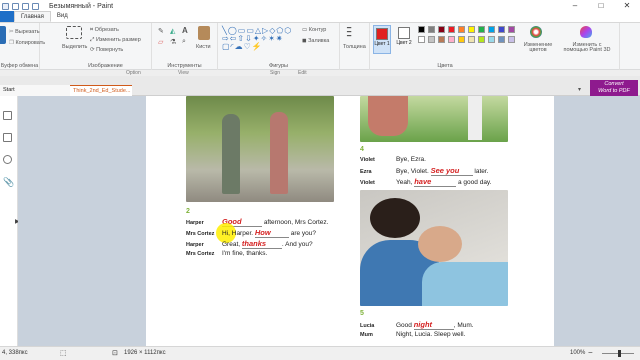  I want to click on convert-button: Convert Word to PDF, so click(614, 88).